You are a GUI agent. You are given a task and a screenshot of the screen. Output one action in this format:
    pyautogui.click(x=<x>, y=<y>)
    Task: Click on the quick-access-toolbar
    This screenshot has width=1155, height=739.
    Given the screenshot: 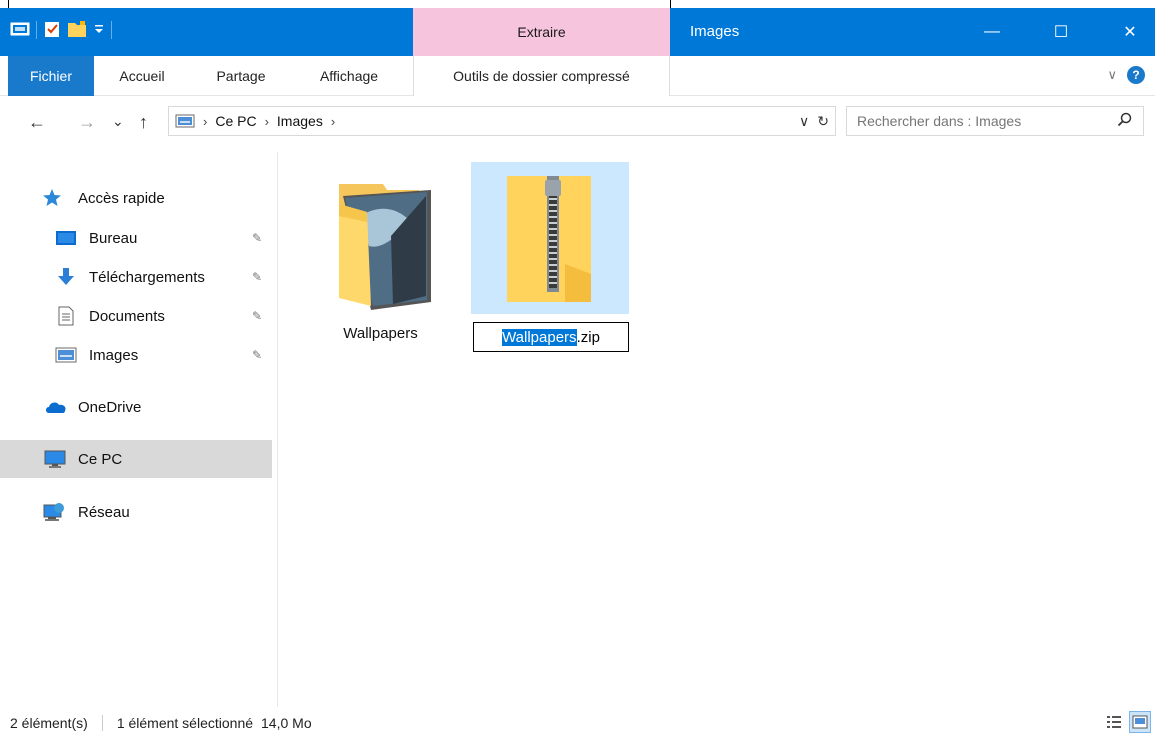 What is the action you would take?
    pyautogui.click(x=61, y=30)
    